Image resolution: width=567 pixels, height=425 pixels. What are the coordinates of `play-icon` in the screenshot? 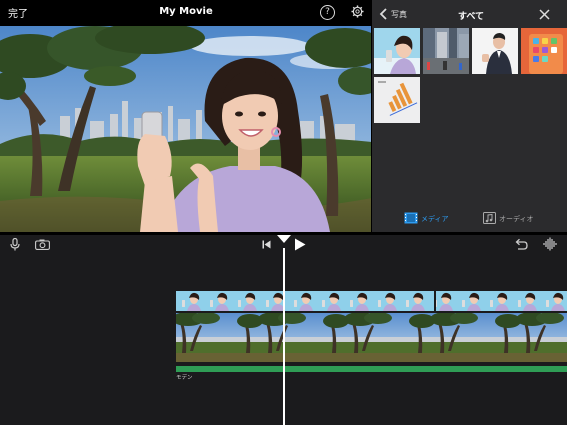 It's located at (300, 244).